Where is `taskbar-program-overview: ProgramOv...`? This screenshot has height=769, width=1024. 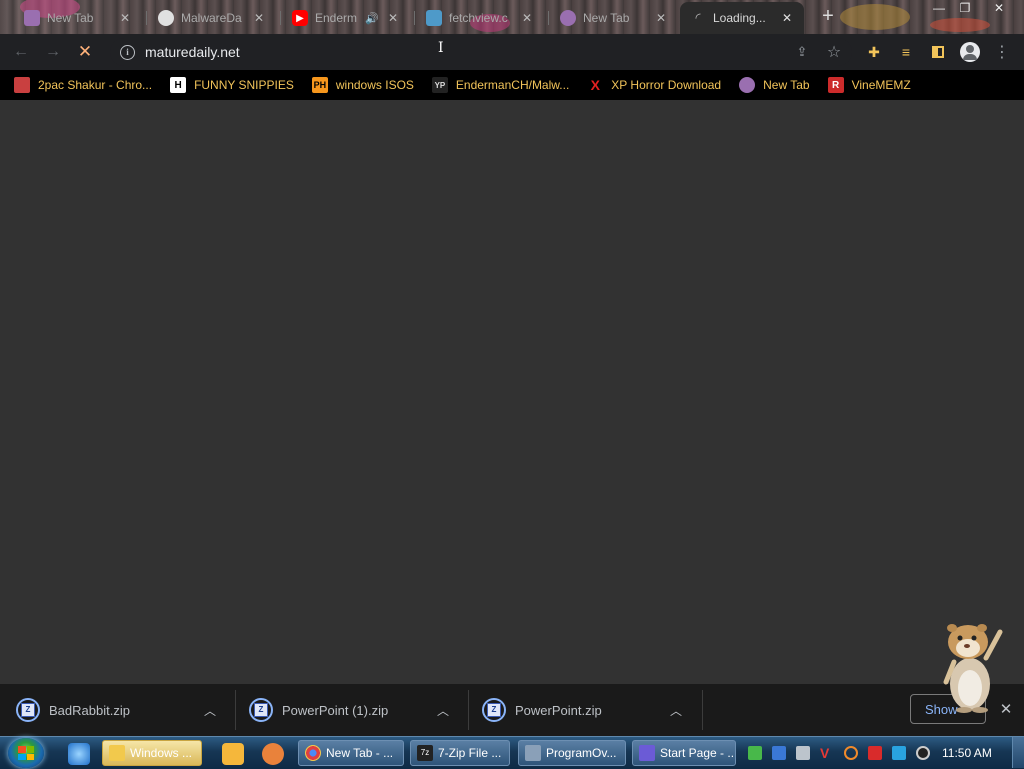 taskbar-program-overview: ProgramOv... is located at coordinates (572, 753).